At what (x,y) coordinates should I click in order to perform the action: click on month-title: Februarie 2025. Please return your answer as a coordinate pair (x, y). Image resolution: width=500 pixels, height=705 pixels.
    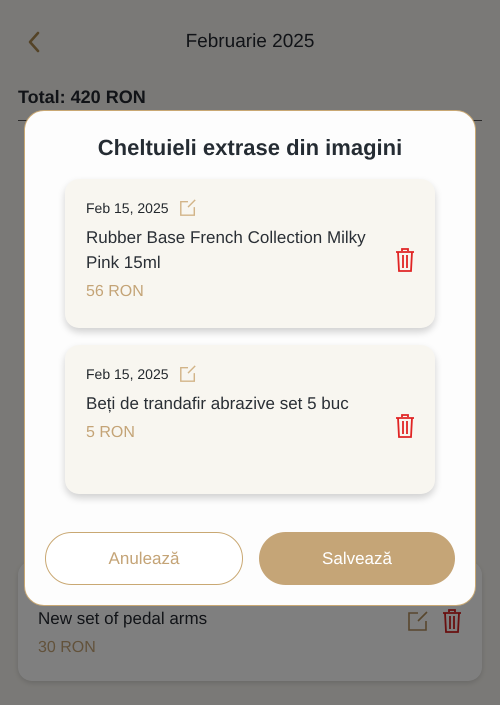
    Looking at the image, I should click on (250, 42).